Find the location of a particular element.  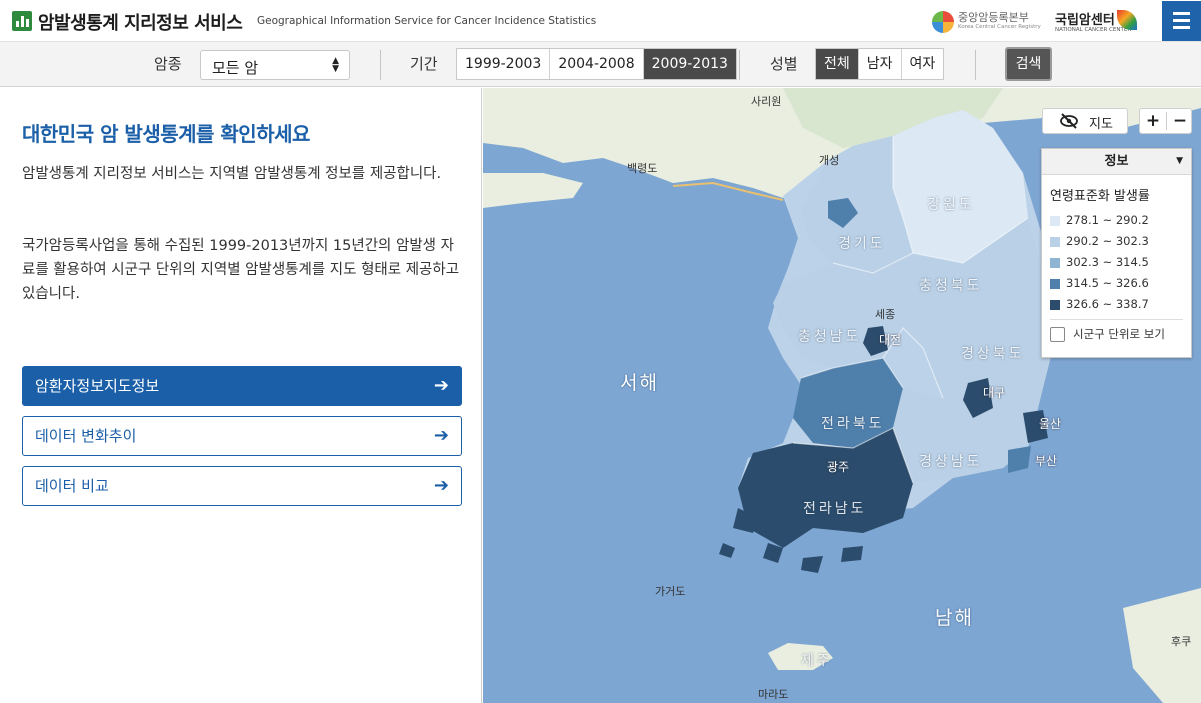

period-segmented-control: 1999-2003 2004-2008 2009-2013 is located at coordinates (596, 64).